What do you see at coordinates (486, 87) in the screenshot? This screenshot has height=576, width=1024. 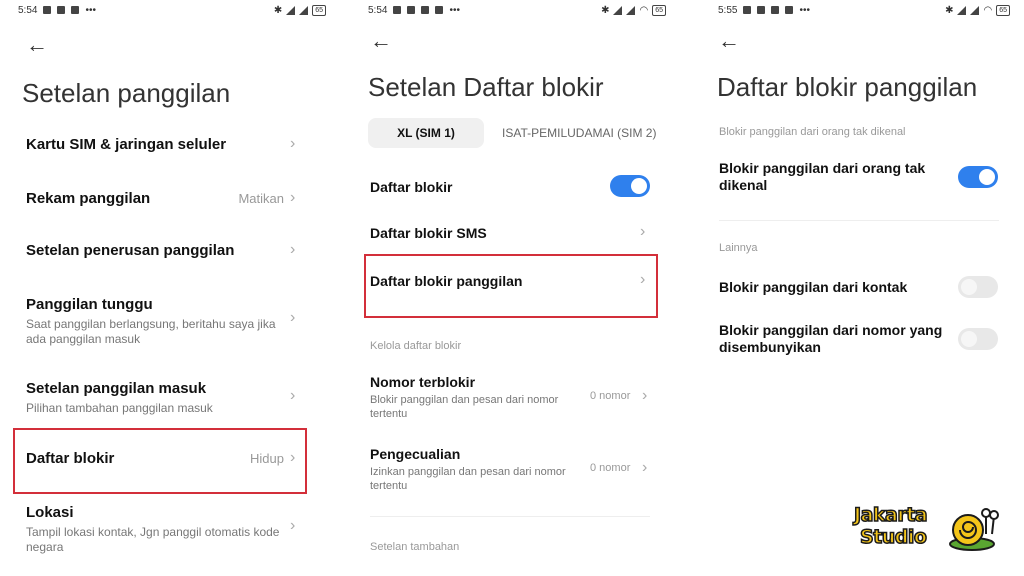 I see `page-title: Setelan Daftar blokir` at bounding box center [486, 87].